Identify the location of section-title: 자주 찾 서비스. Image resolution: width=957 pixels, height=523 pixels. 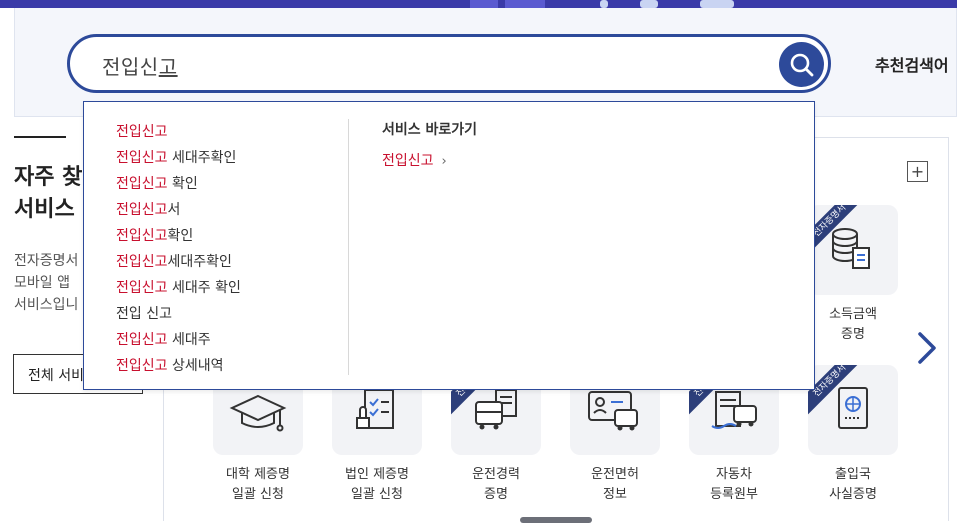
(48, 193).